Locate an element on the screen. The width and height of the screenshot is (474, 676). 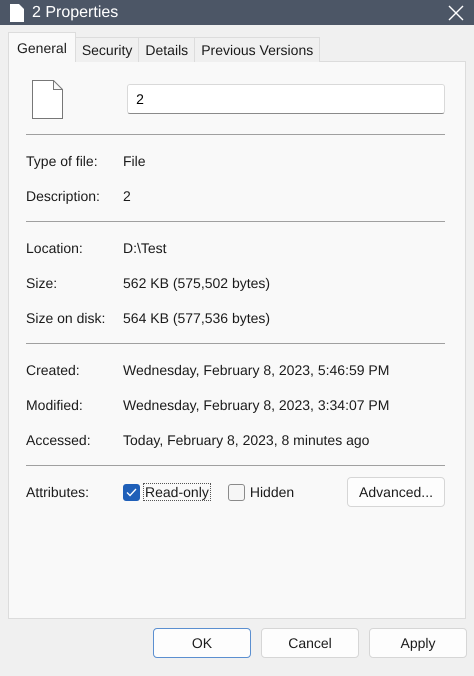
field-value: Today, February 8, 2023, 8 minutes ago is located at coordinates (246, 440).